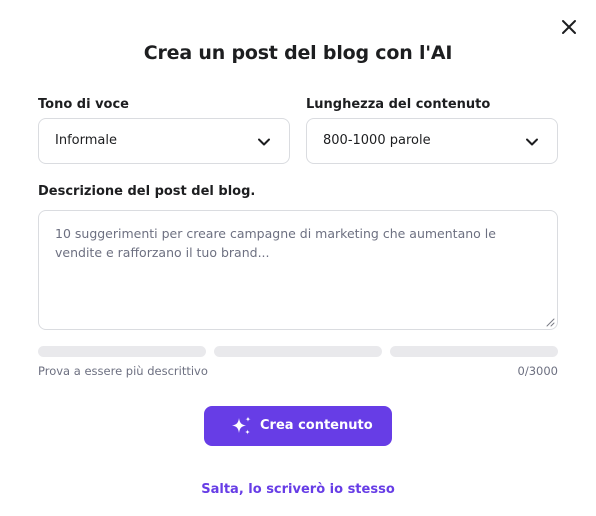 Image resolution: width=596 pixels, height=516 pixels. Describe the element at coordinates (164, 141) in the screenshot. I see `tone-select: Informale` at that location.